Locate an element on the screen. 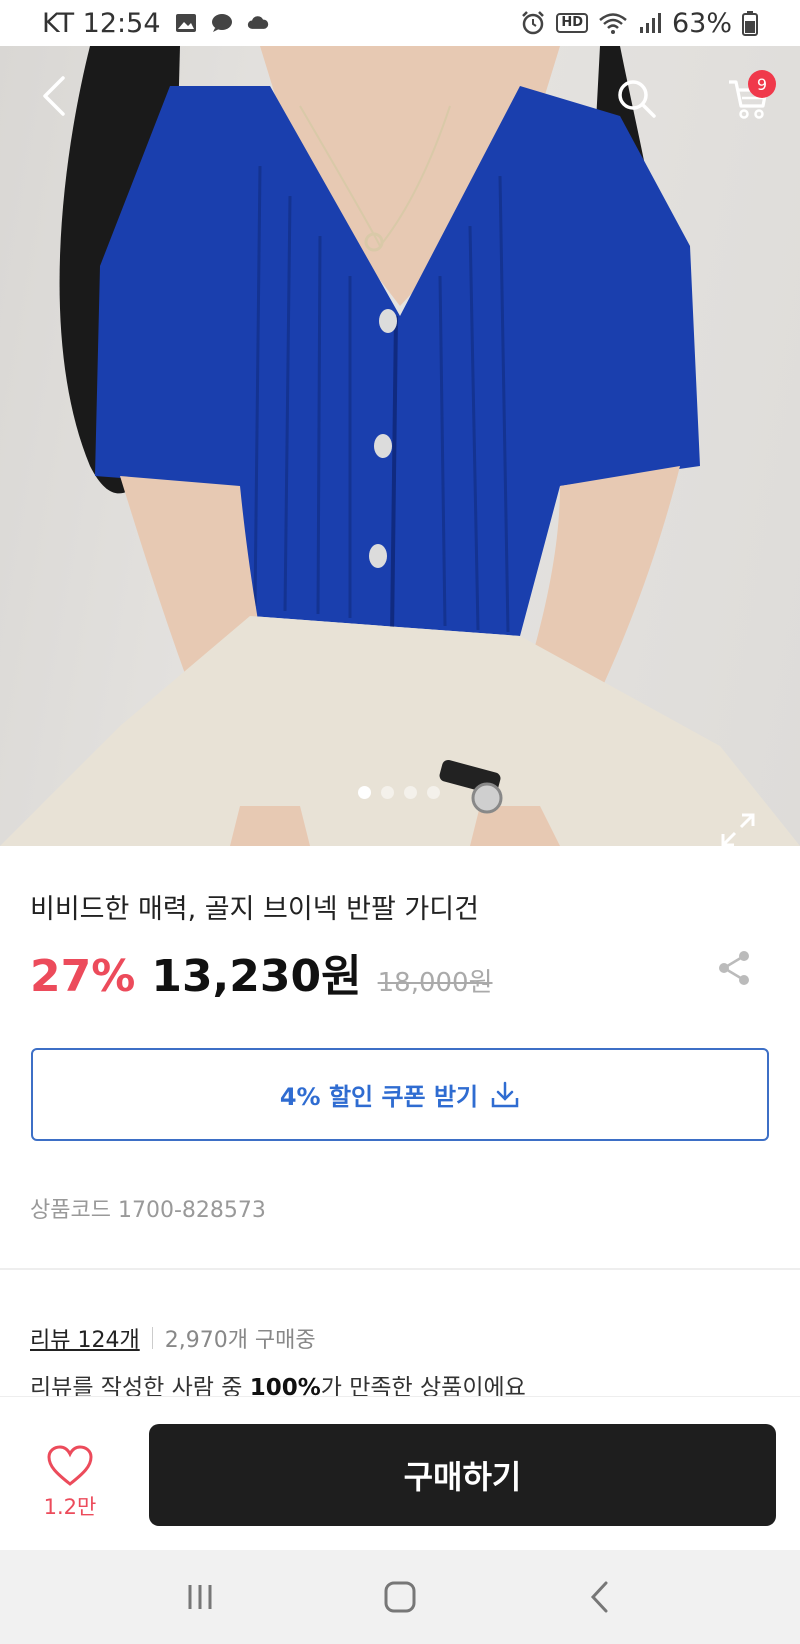  recent-apps-icon is located at coordinates (200, 1597).